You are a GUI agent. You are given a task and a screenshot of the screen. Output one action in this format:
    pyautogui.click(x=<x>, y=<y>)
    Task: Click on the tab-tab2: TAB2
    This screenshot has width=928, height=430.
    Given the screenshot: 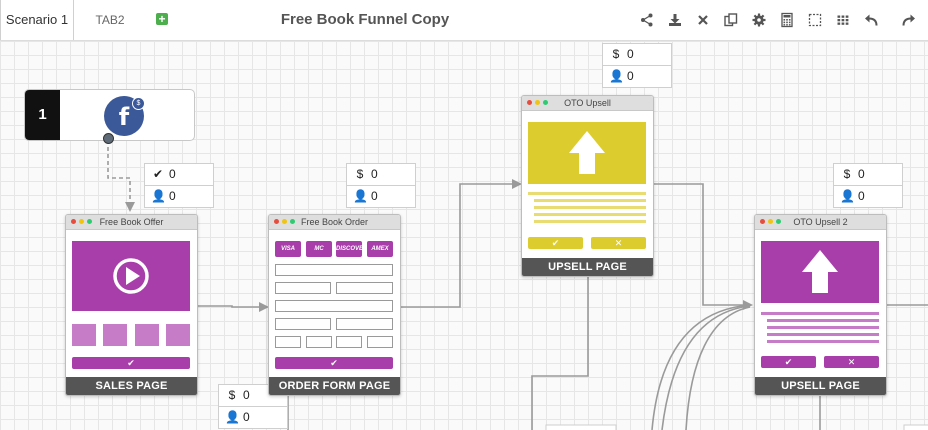 What is the action you would take?
    pyautogui.click(x=110, y=20)
    